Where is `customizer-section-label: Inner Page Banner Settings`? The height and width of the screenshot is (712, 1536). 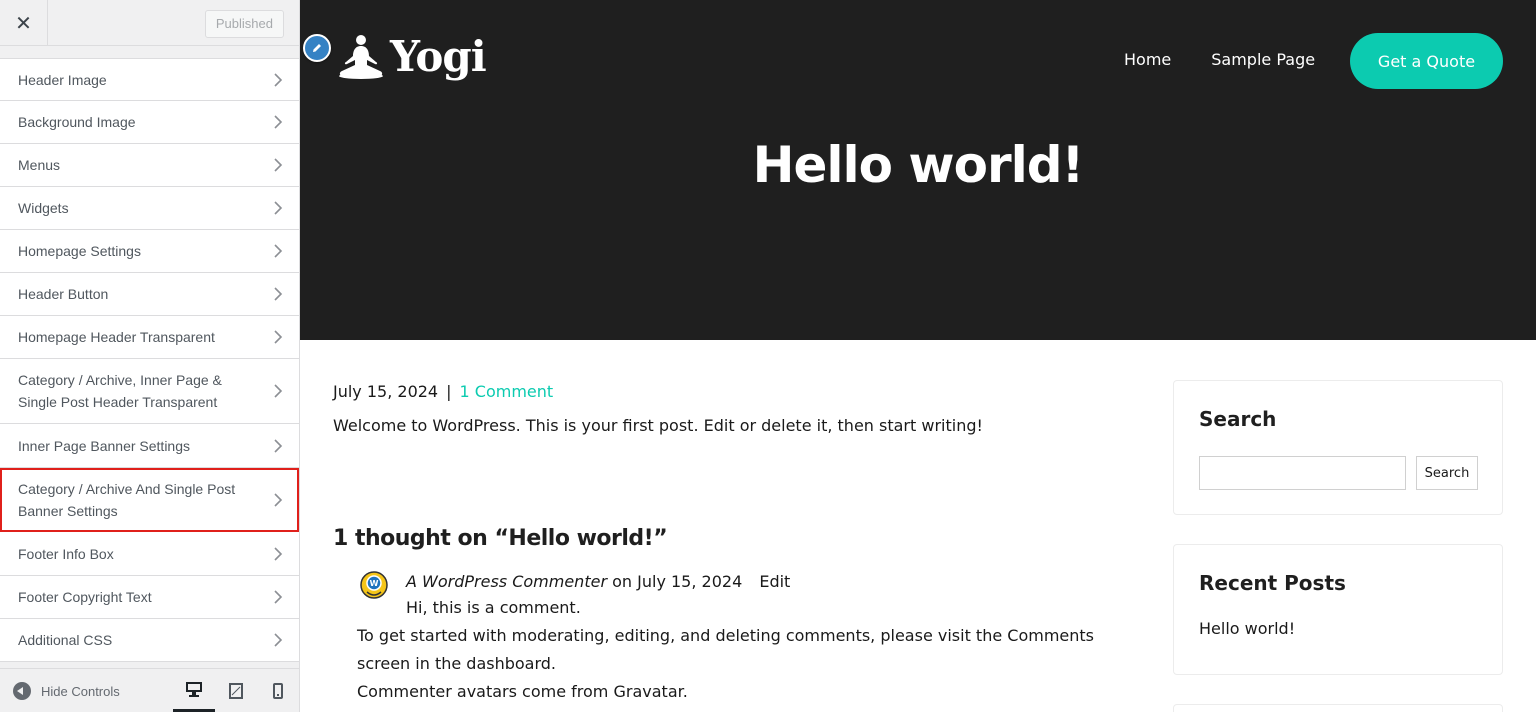
customizer-section-label: Inner Page Banner Settings is located at coordinates (104, 445).